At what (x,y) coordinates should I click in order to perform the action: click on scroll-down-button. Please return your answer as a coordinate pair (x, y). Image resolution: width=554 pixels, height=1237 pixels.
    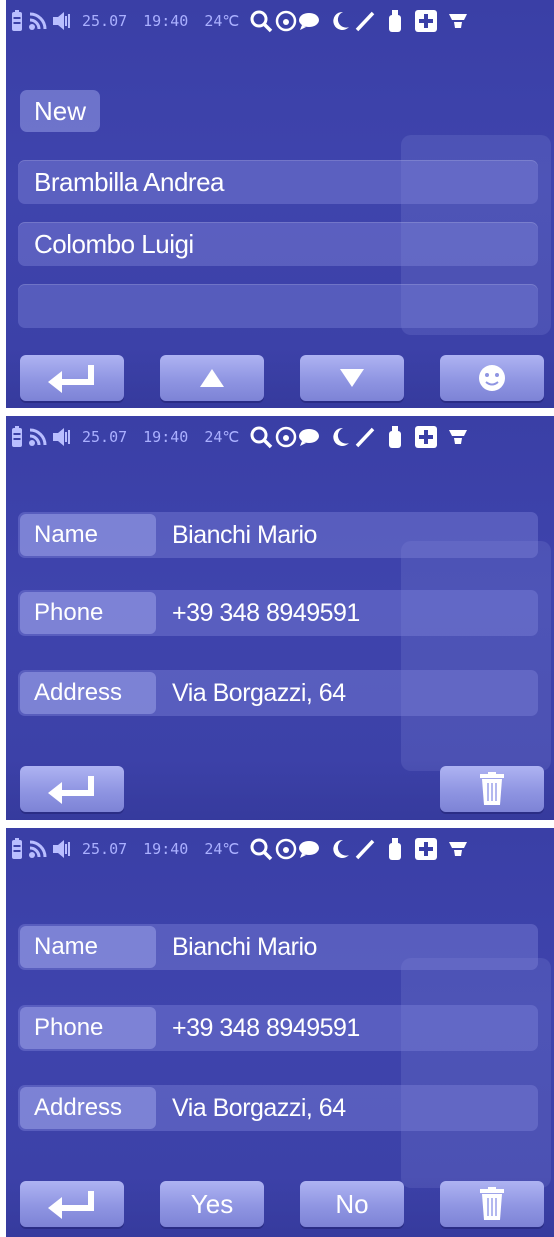
    Looking at the image, I should click on (352, 378).